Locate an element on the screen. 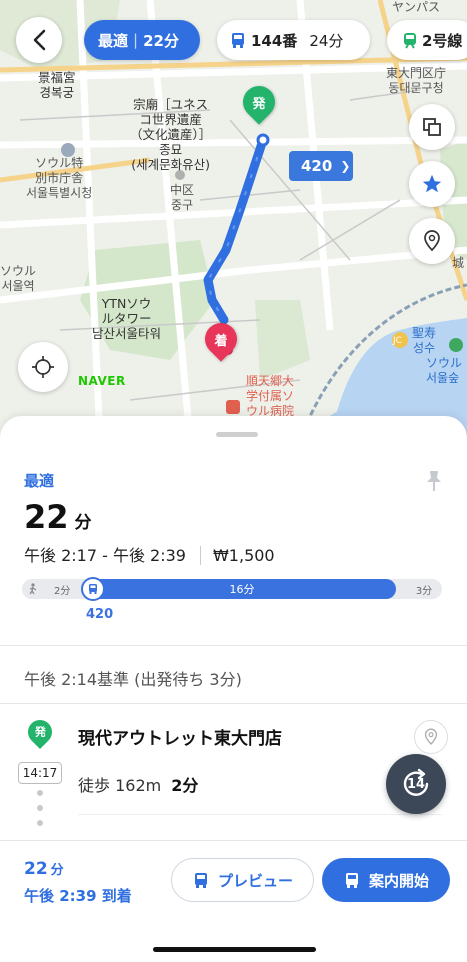  refresh-departure-button: 14 is located at coordinates (416, 784).